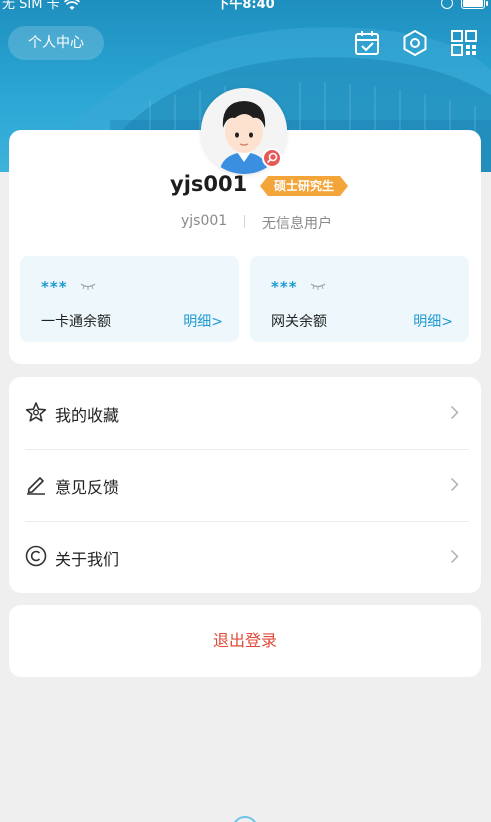 Image resolution: width=491 pixels, height=822 pixels. Describe the element at coordinates (447, 4) in the screenshot. I see `orientation-lock-icon` at that location.